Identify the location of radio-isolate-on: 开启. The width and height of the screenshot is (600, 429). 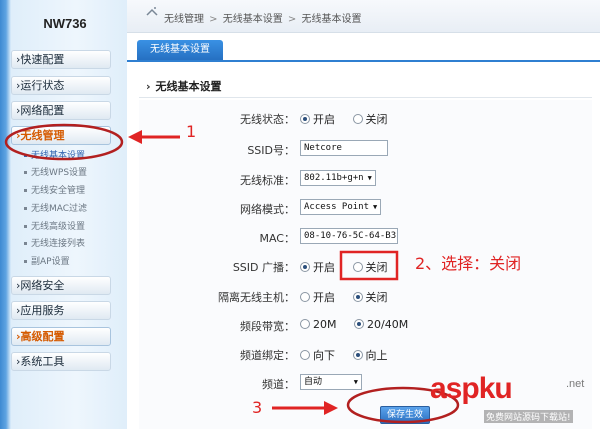
(317, 297).